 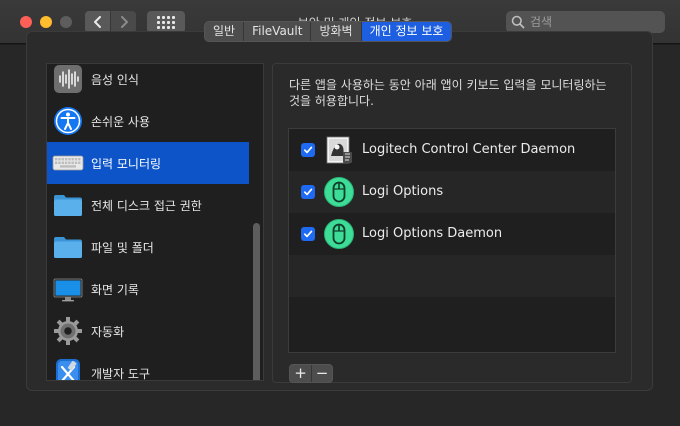 What do you see at coordinates (108, 332) in the screenshot?
I see `sidebar-item-label: 자동화` at bounding box center [108, 332].